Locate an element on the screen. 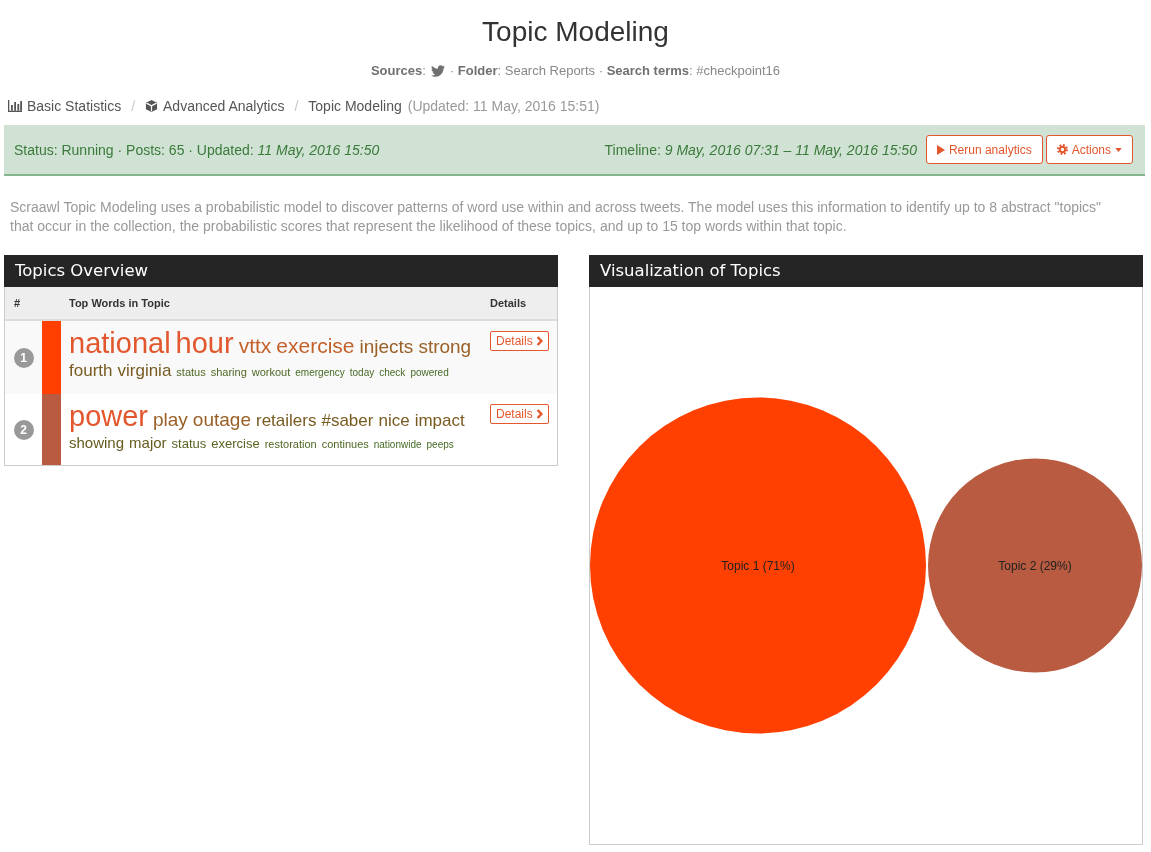  topic-word: nice is located at coordinates (394, 421).